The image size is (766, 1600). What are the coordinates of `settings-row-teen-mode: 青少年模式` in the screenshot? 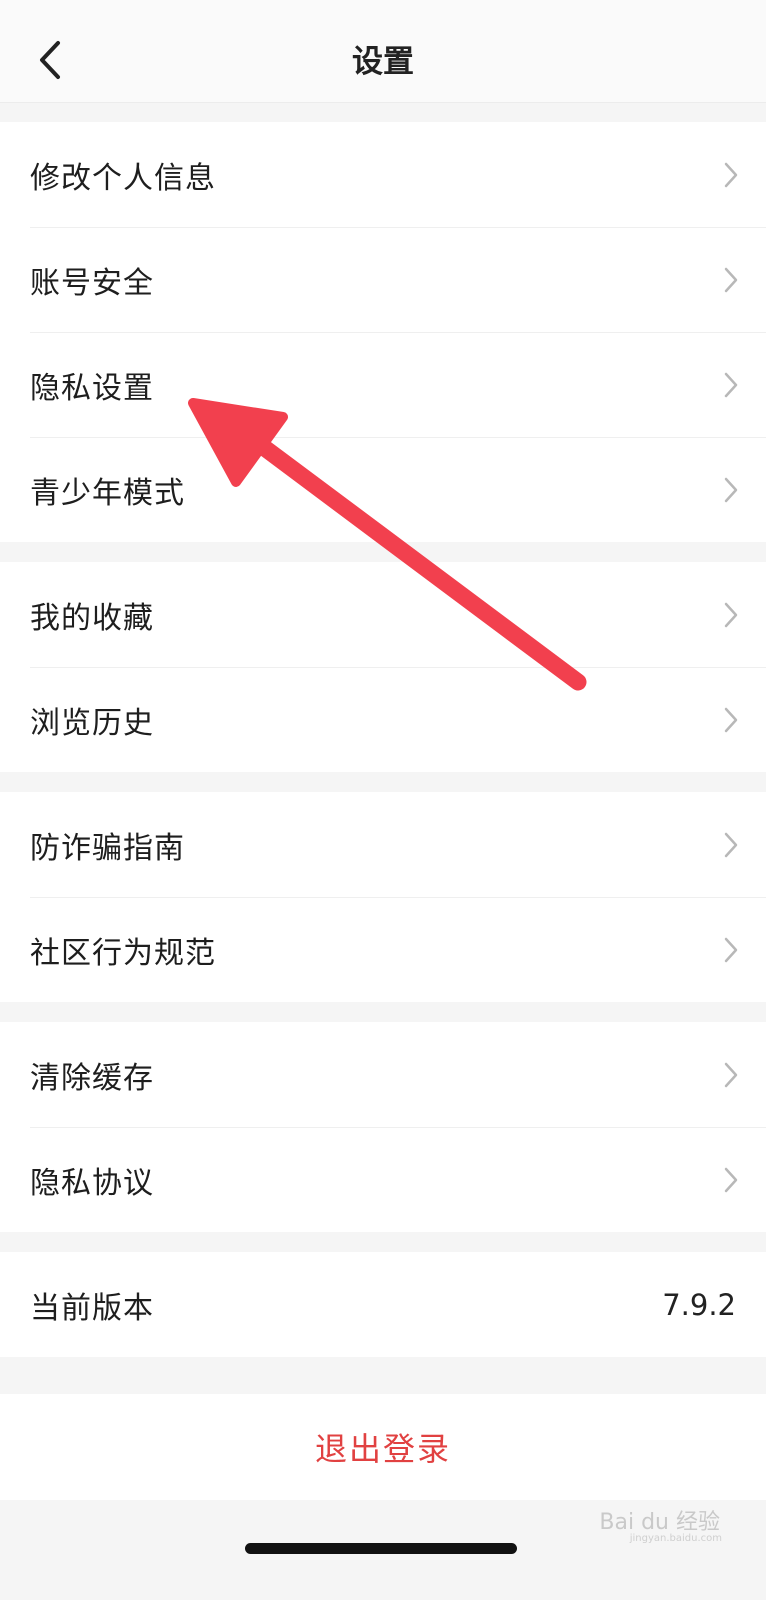 It's located at (383, 489).